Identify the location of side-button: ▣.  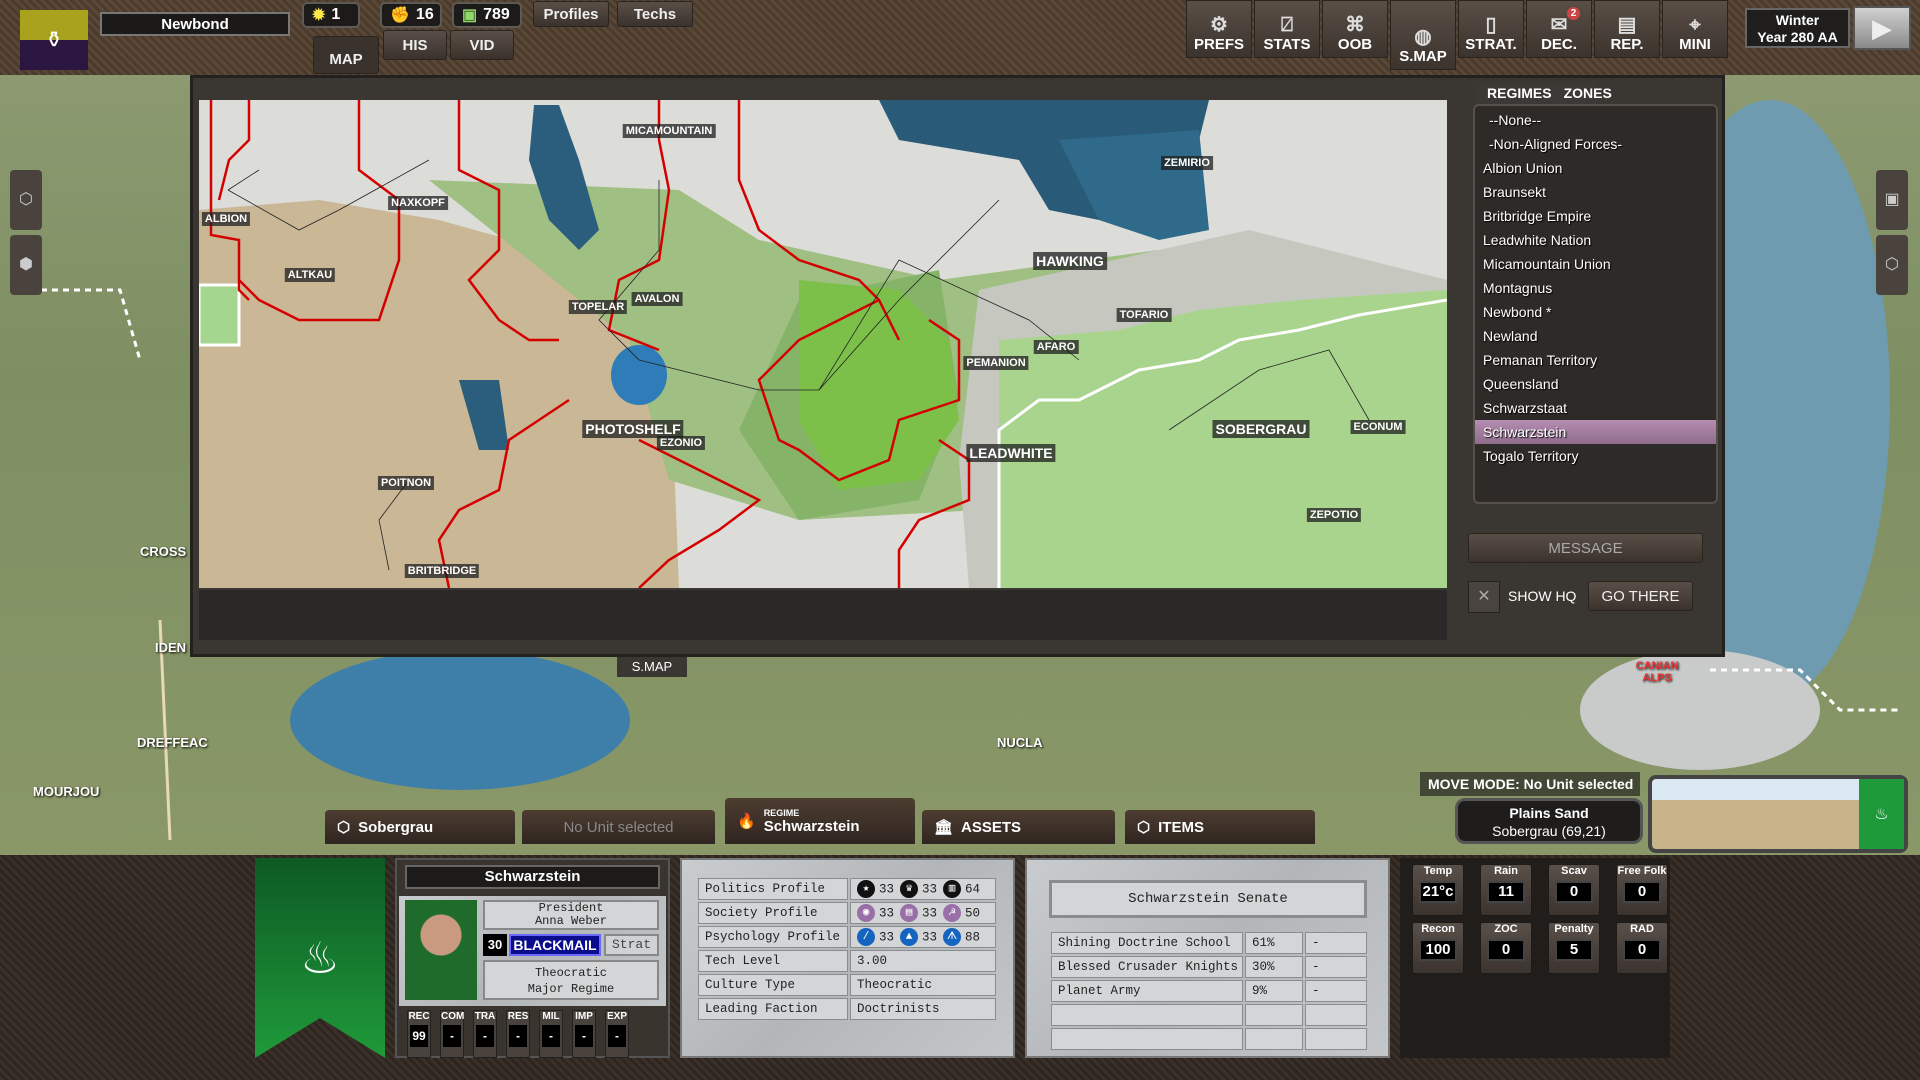
(1892, 200).